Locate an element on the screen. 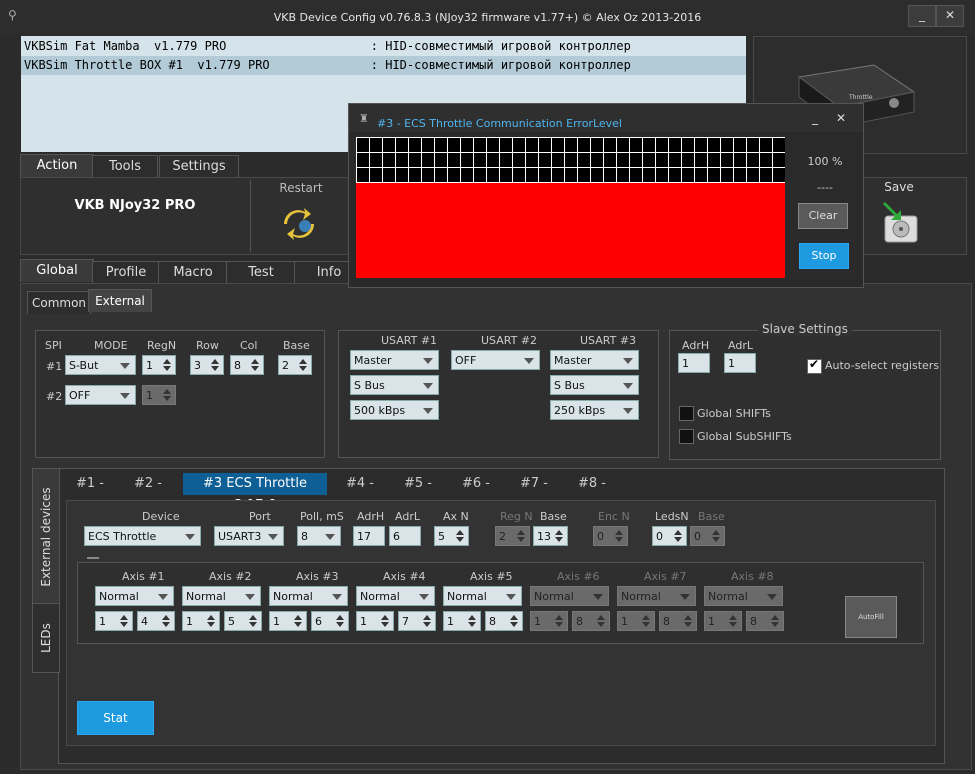 The height and width of the screenshot is (774, 975). device-type-select: ECS Throttle is located at coordinates (142, 536).